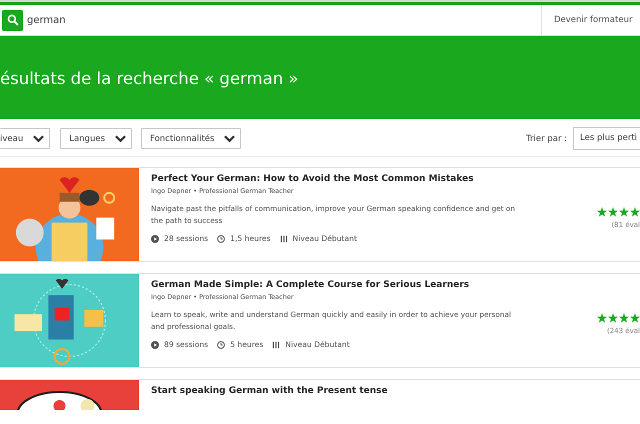 The height and width of the screenshot is (424, 640). I want to click on become-instructor-link: Devenir formateur, so click(590, 20).